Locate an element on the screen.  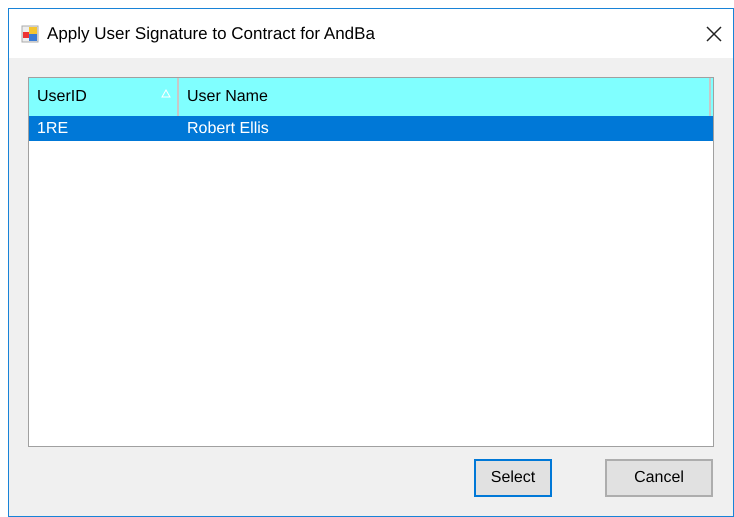
table-cell-text: Robert Ellis is located at coordinates (228, 128).